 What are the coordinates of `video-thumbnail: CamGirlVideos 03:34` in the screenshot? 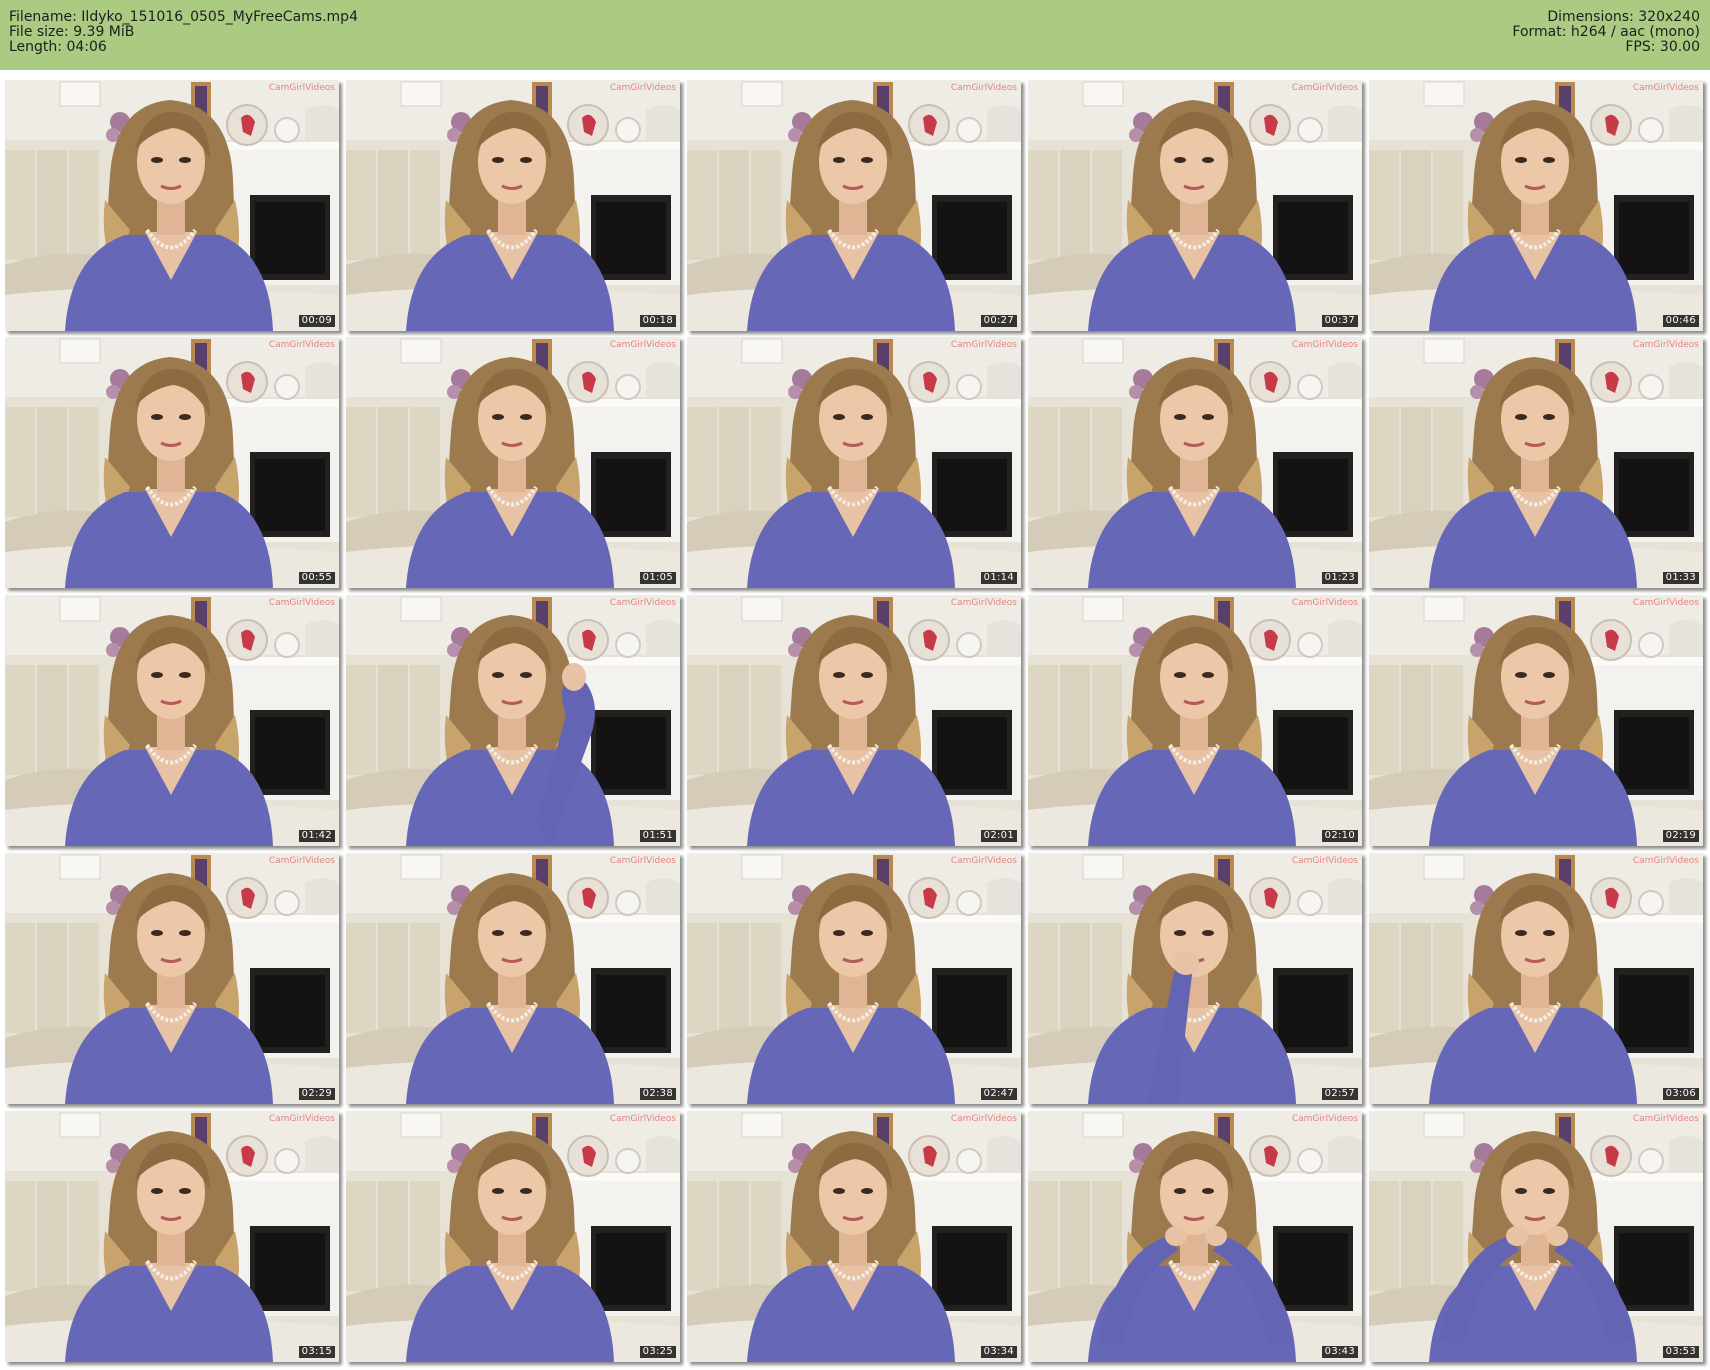 It's located at (854, 1236).